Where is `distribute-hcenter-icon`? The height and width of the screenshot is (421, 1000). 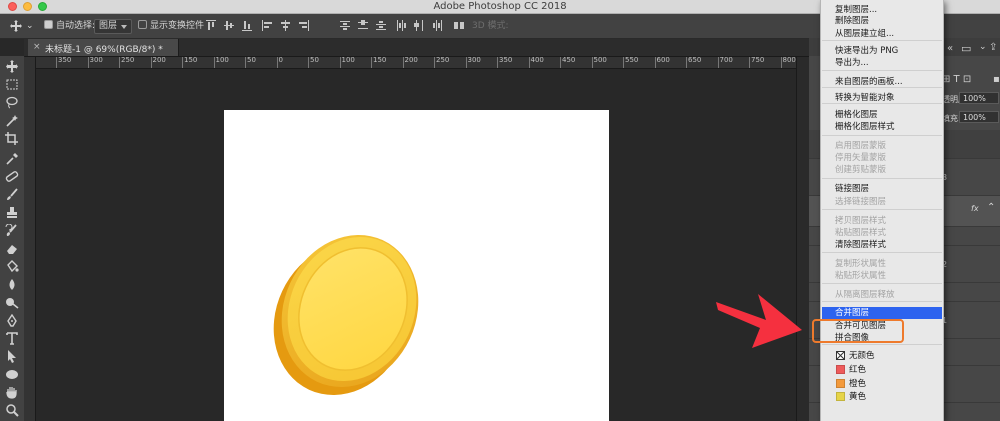 distribute-hcenter-icon is located at coordinates (419, 25).